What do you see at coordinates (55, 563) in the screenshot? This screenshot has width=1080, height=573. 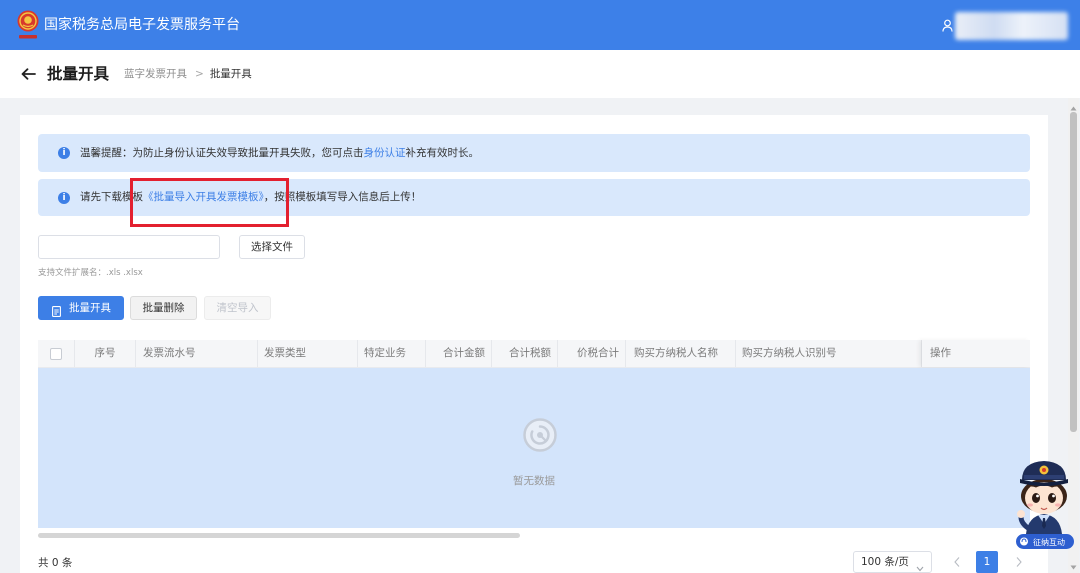 I see `total-count: 共 0 条` at bounding box center [55, 563].